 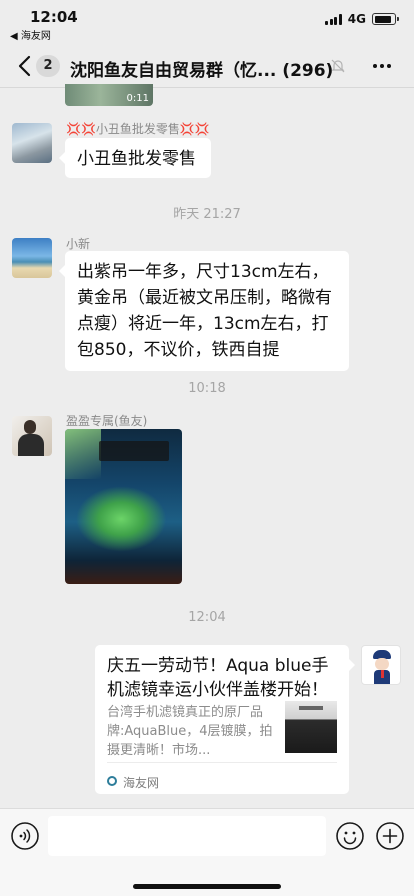 I want to click on unread-count-badge: 2, so click(x=48, y=66).